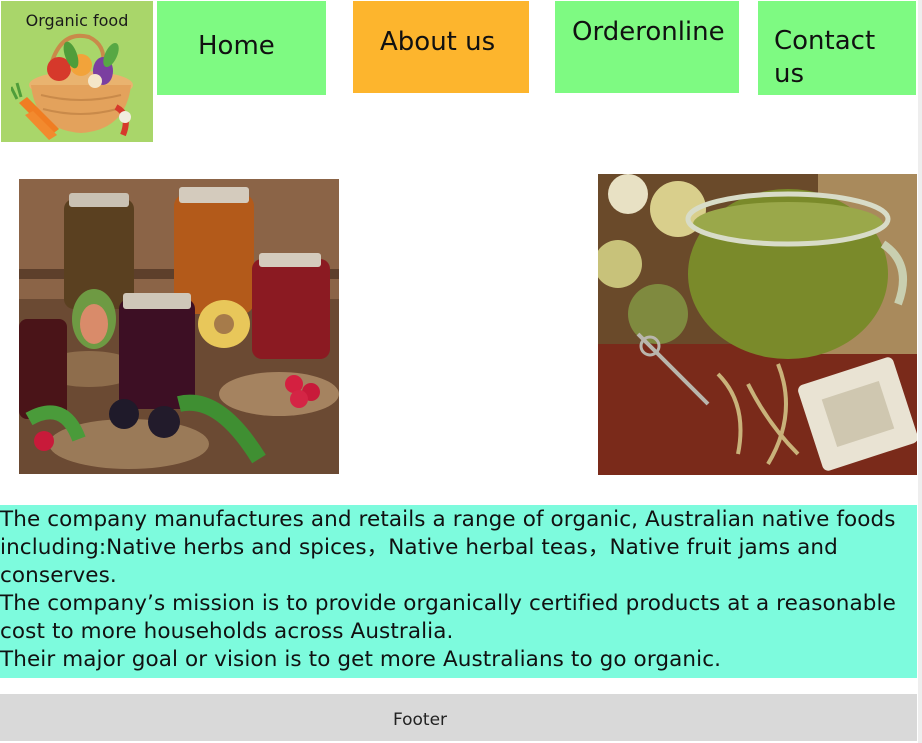  I want to click on nav-home: Home, so click(241, 48).